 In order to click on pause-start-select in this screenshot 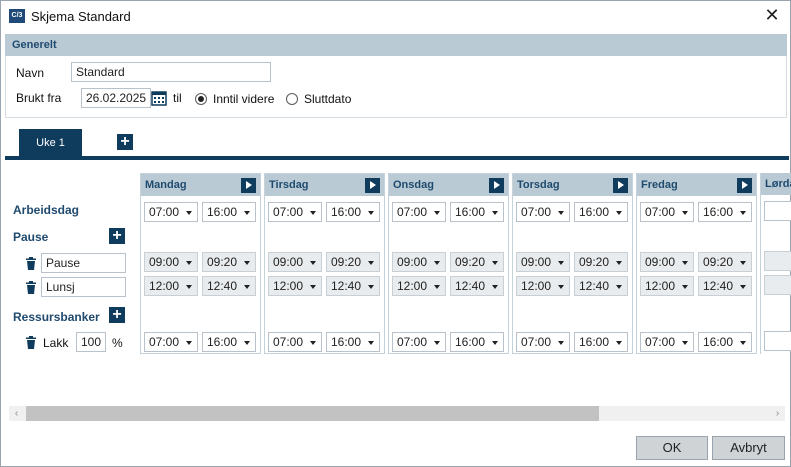, I will do `click(777, 261)`.